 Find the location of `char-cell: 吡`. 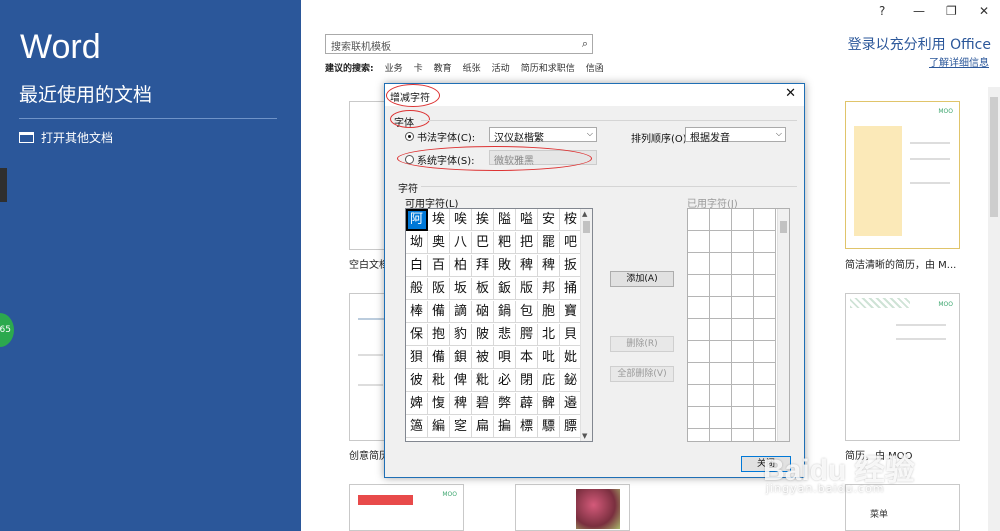

char-cell: 吡 is located at coordinates (549, 358).